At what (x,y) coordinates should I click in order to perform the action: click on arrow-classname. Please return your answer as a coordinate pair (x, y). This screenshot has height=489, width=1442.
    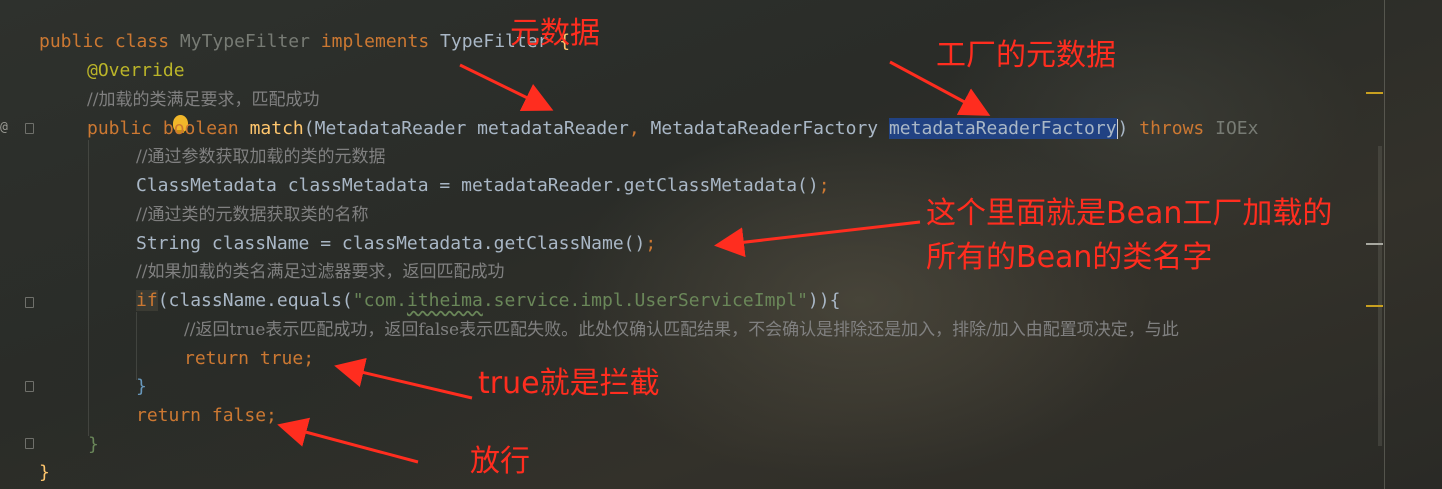
    Looking at the image, I should click on (817, 239).